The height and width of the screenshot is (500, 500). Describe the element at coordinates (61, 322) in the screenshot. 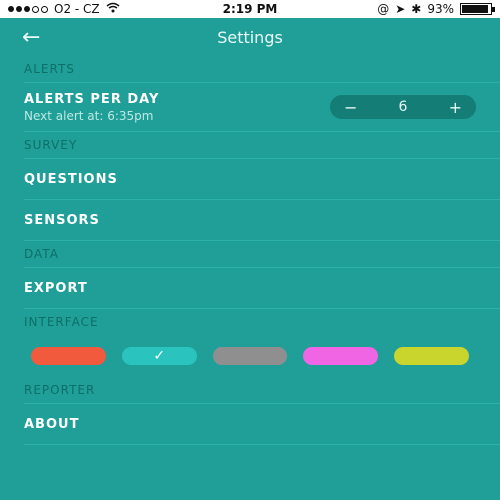

I see `section-header-interface: INTERFACE` at that location.